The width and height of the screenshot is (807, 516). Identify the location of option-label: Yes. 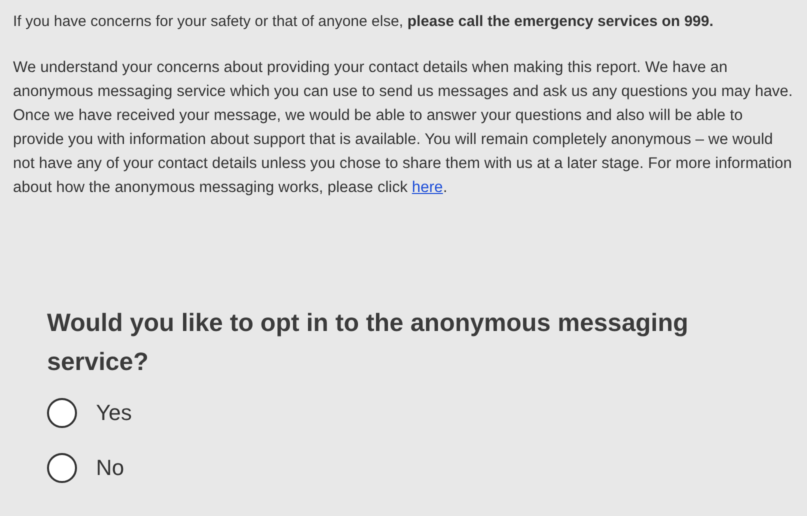
(114, 412).